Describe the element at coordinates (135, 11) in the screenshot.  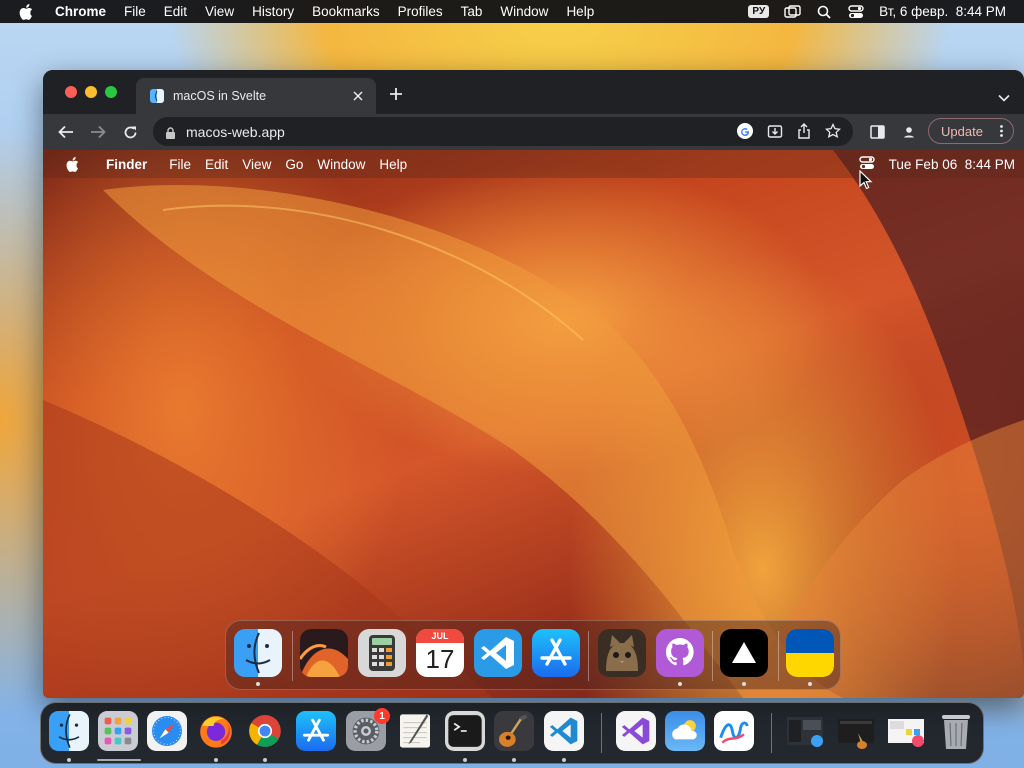
I see `host-menu-file: File` at that location.